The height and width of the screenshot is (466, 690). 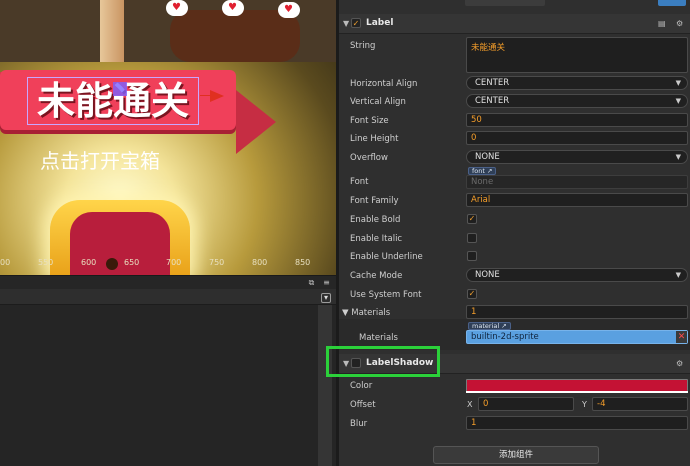 I want to click on vertical-align-label: Vertical Align, so click(x=378, y=102).